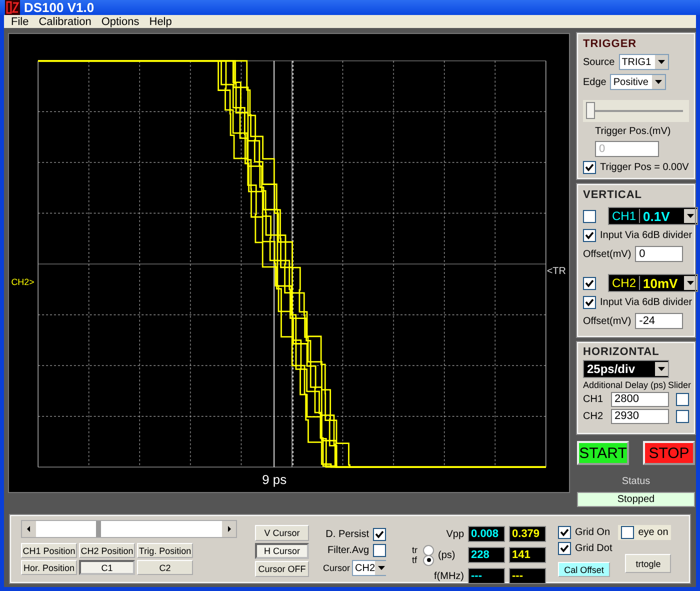 Image resolution: width=700 pixels, height=591 pixels. What do you see at coordinates (229, 529) in the screenshot?
I see `scroll-right-icon` at bounding box center [229, 529].